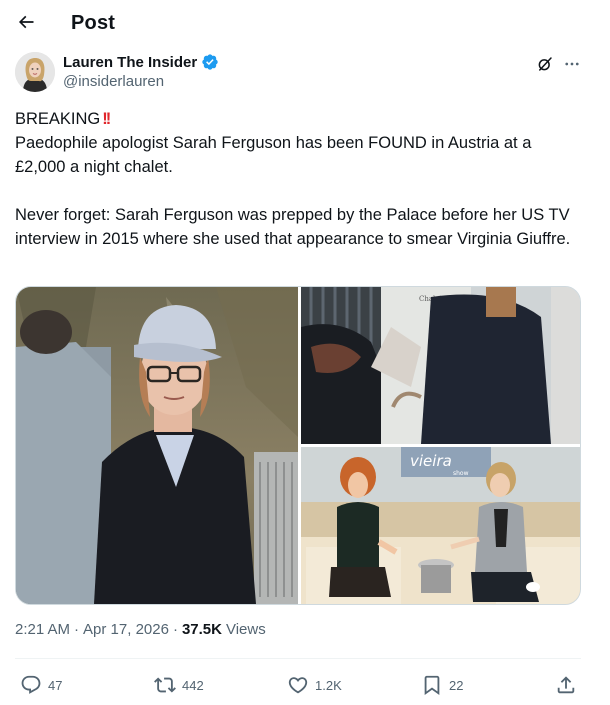  Describe the element at coordinates (93, 23) in the screenshot. I see `page-title: Post` at that location.